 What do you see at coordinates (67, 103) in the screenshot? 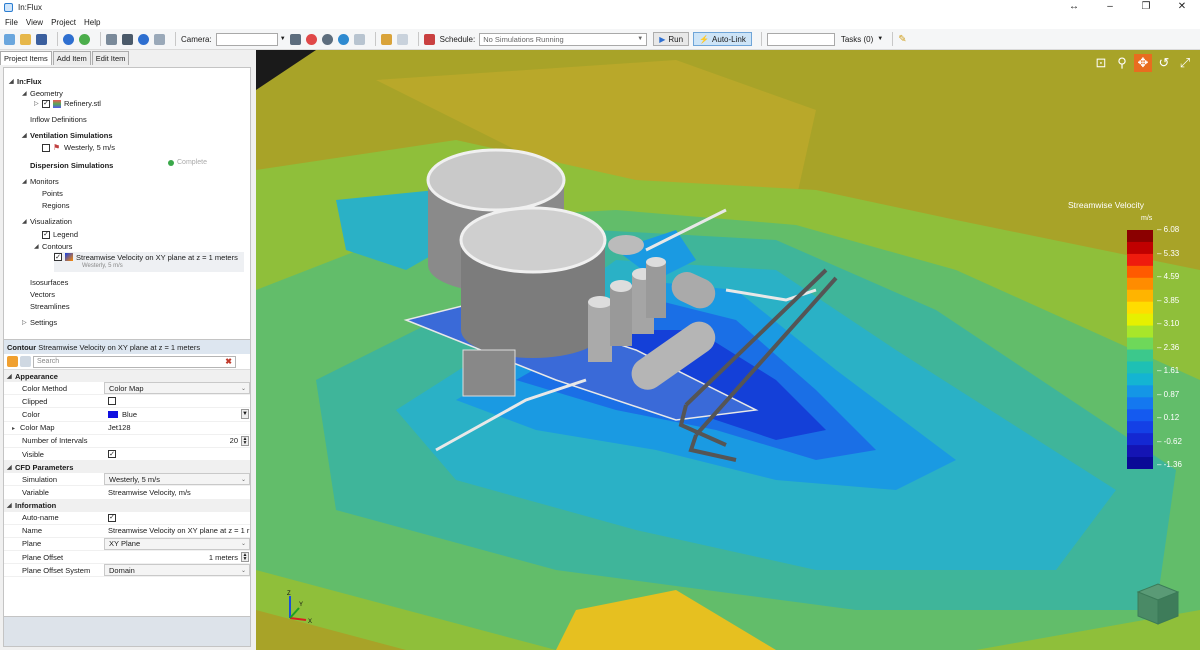
I see `tree-refinery: ▷ ✓ Refinery.stl` at bounding box center [67, 103].